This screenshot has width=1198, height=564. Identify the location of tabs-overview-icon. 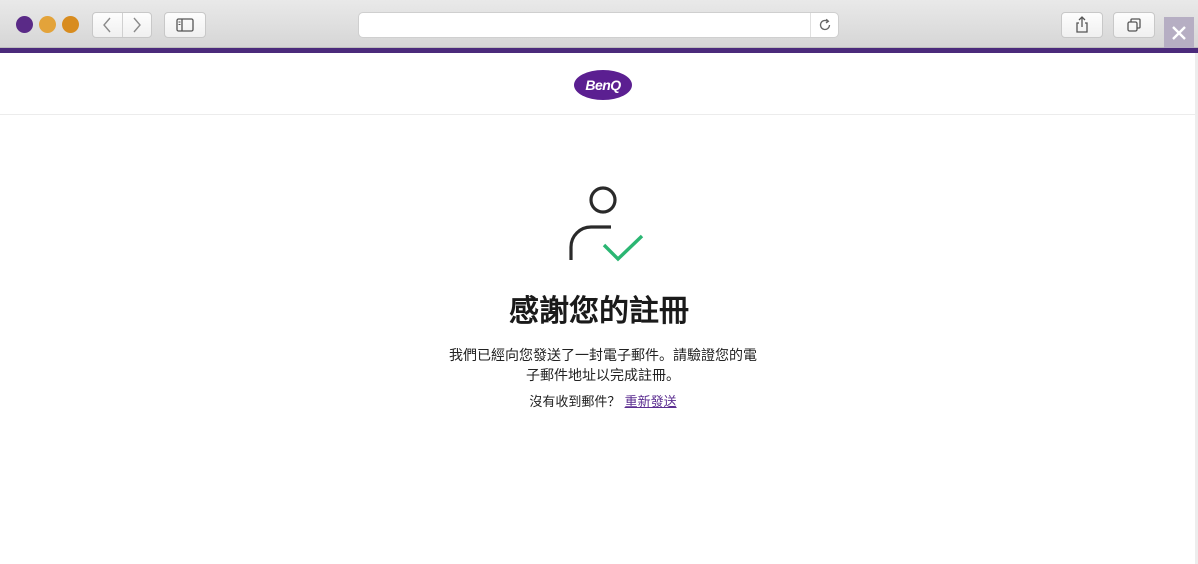
(1134, 25).